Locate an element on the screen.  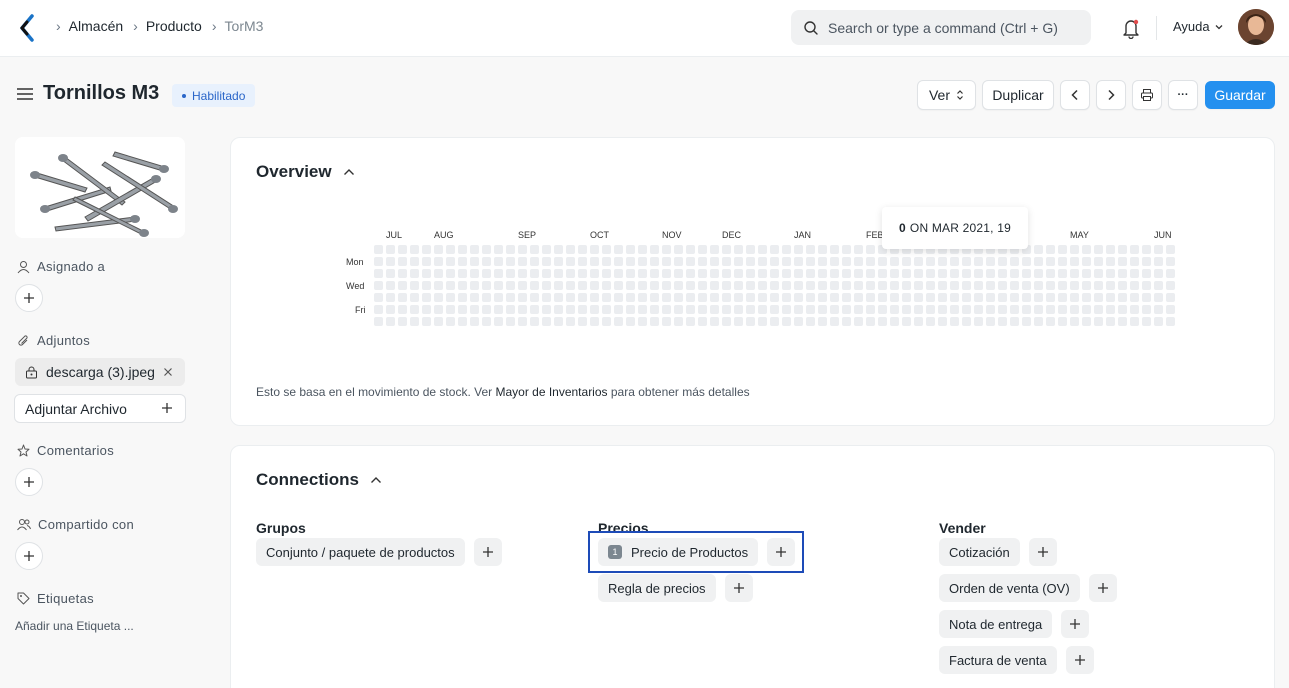
connection-sales-order-link: Orden de venta (OV) is located at coordinates (1009, 588).